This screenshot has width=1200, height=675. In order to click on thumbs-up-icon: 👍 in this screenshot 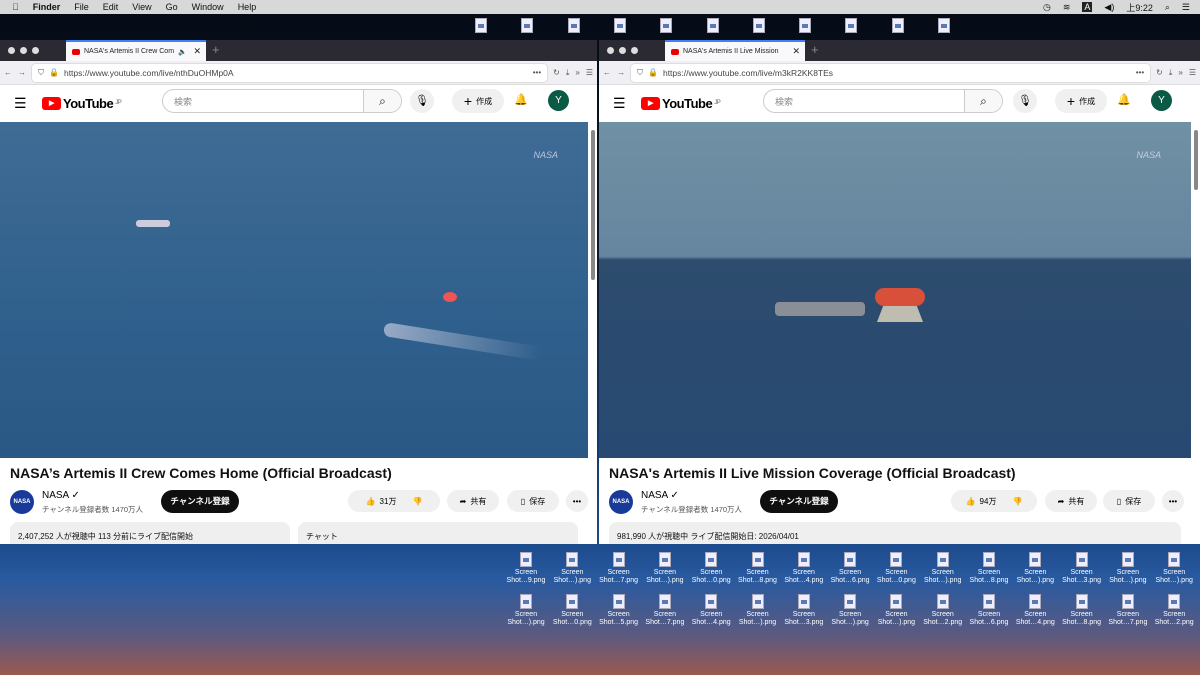, I will do `click(371, 501)`.